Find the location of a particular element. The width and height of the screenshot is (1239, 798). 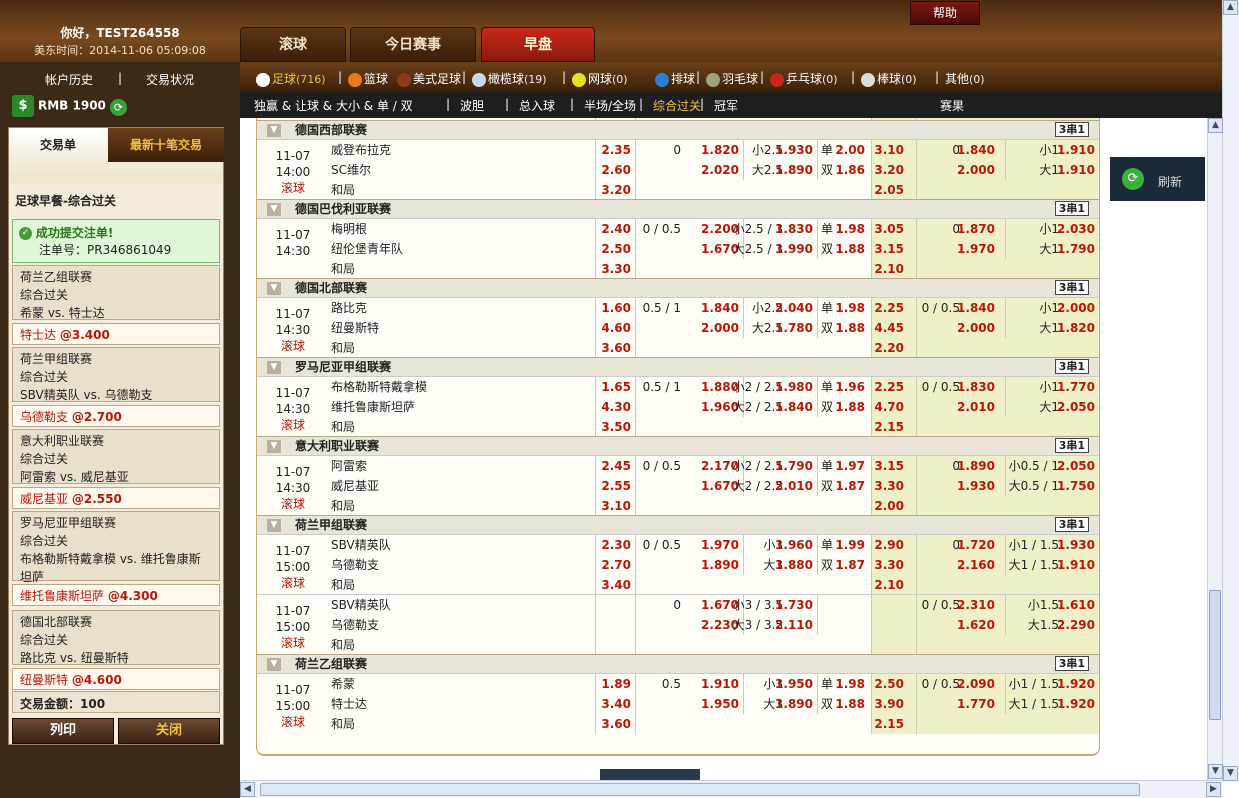

inner-vertical-scrollbar: ▲ ▼ is located at coordinates (1215, 449).